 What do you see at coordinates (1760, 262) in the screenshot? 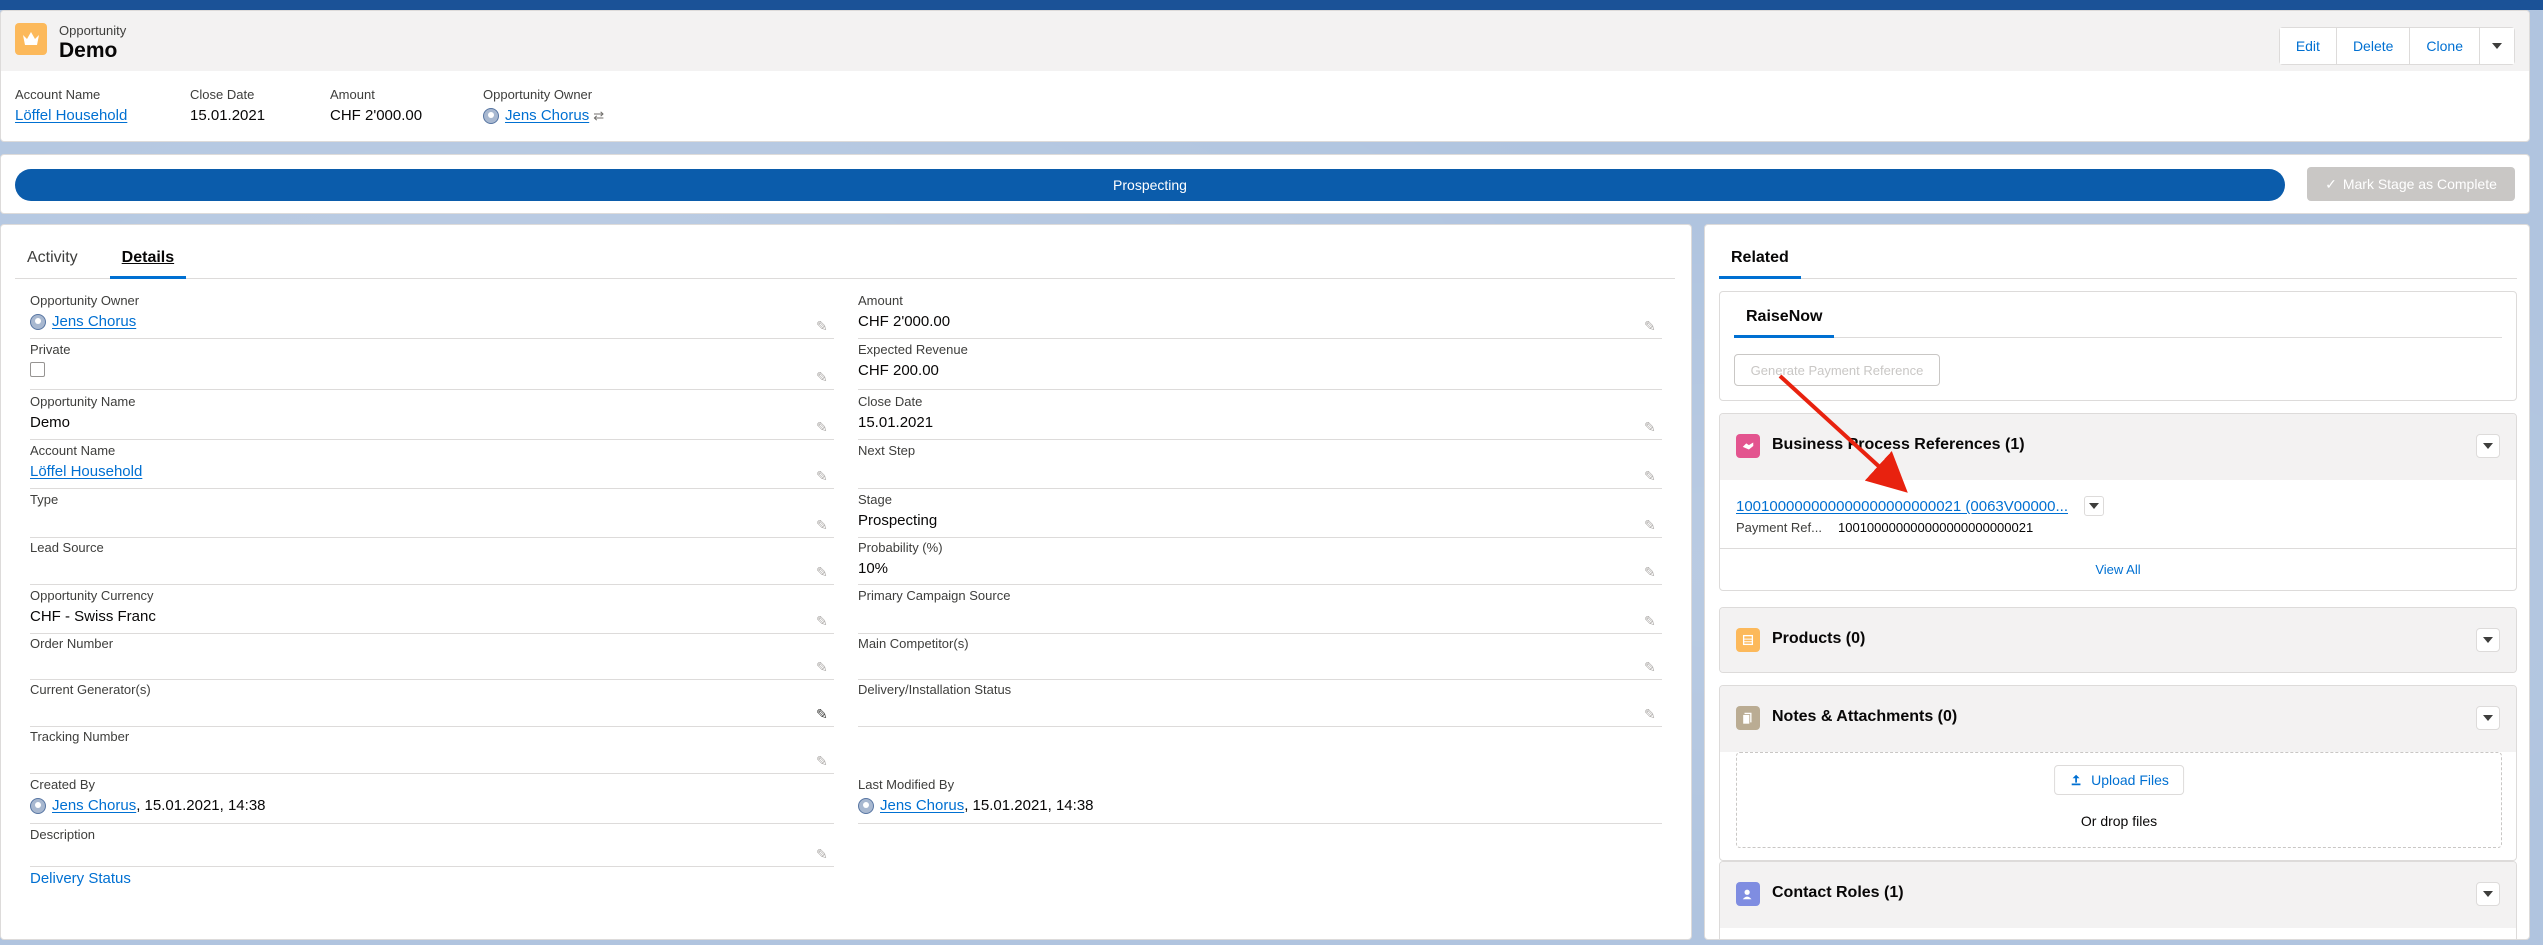
I see `tab-related: Related` at bounding box center [1760, 262].